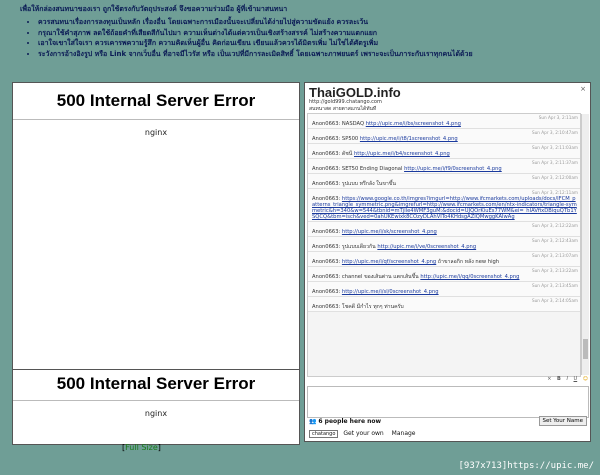  I want to click on message-time: Sun Apr 3, 2:13:22am, so click(555, 270).